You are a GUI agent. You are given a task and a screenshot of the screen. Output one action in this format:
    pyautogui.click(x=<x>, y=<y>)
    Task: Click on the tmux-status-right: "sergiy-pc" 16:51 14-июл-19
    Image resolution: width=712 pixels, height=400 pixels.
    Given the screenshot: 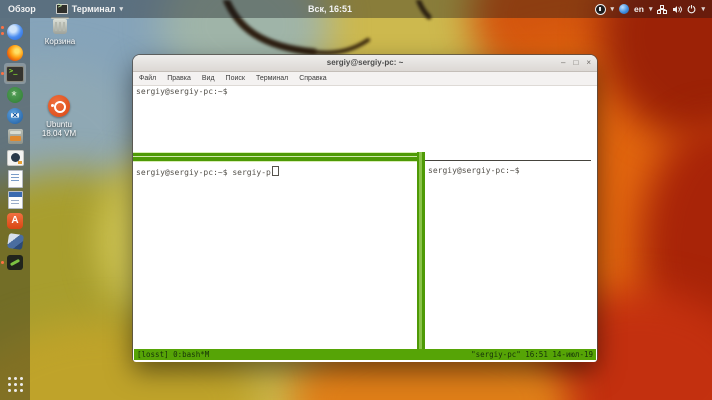 What is the action you would take?
    pyautogui.click(x=532, y=354)
    